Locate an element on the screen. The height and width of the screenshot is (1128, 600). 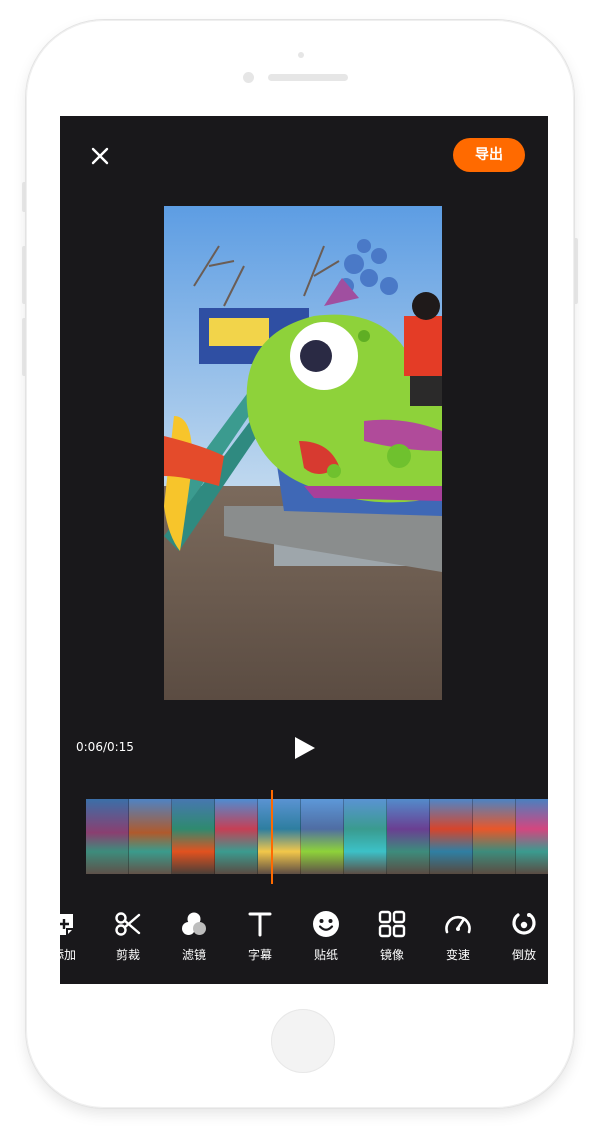
close-icon is located at coordinates (100, 156).